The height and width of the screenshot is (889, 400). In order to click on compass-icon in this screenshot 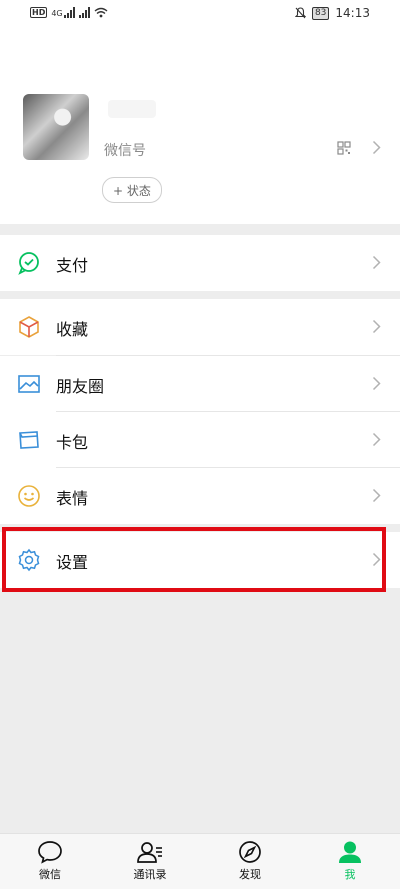, I will do `click(250, 852)`.